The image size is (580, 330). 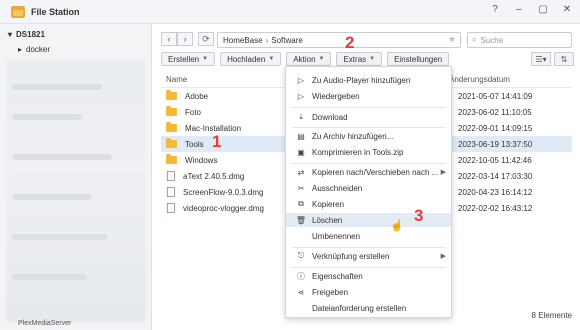 What do you see at coordinates (38, 49) in the screenshot?
I see `tree-item-label: docker` at bounding box center [38, 49].